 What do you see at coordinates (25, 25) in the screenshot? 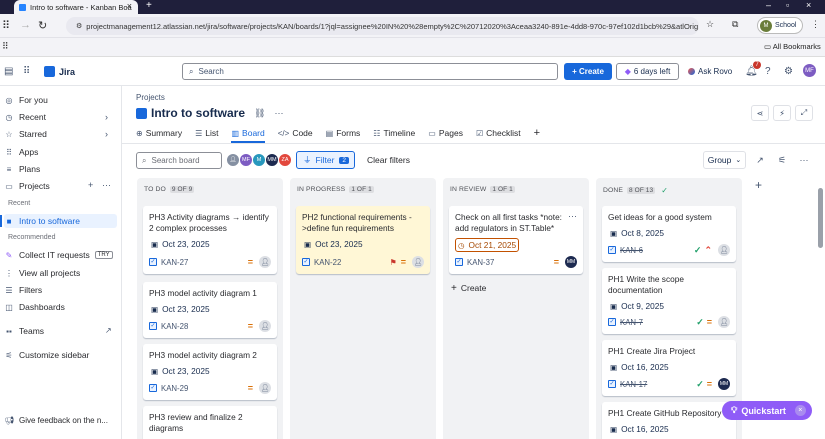
I see `forward-icon: →` at bounding box center [25, 25].